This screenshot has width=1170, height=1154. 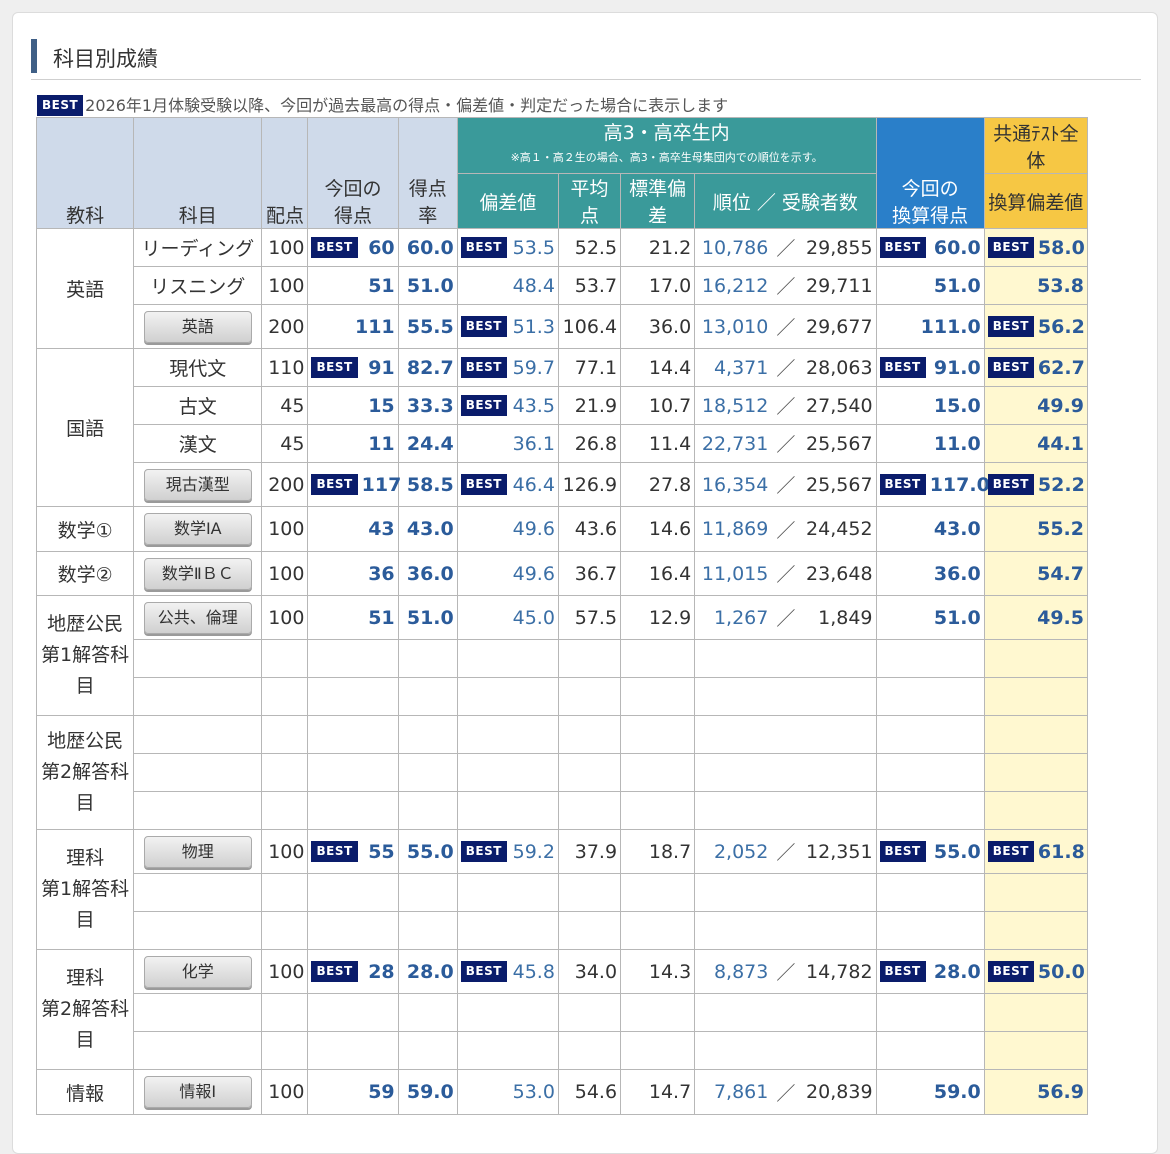 What do you see at coordinates (735, 326) in the screenshot?
I see `rank-value: 13,010` at bounding box center [735, 326].